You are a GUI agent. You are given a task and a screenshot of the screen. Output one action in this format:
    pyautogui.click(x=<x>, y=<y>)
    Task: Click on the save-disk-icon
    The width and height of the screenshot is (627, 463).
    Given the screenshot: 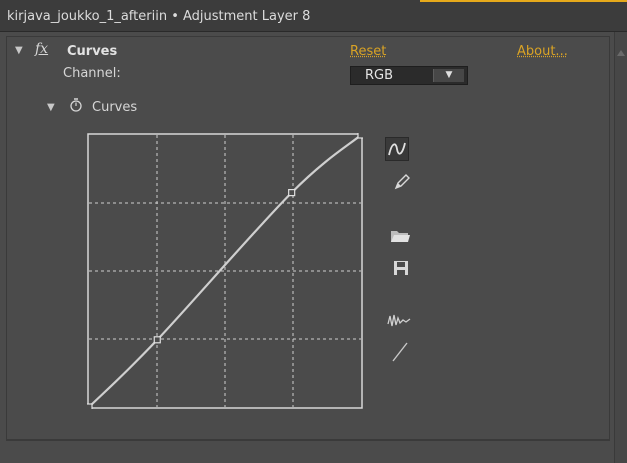 What is the action you would take?
    pyautogui.click(x=401, y=268)
    